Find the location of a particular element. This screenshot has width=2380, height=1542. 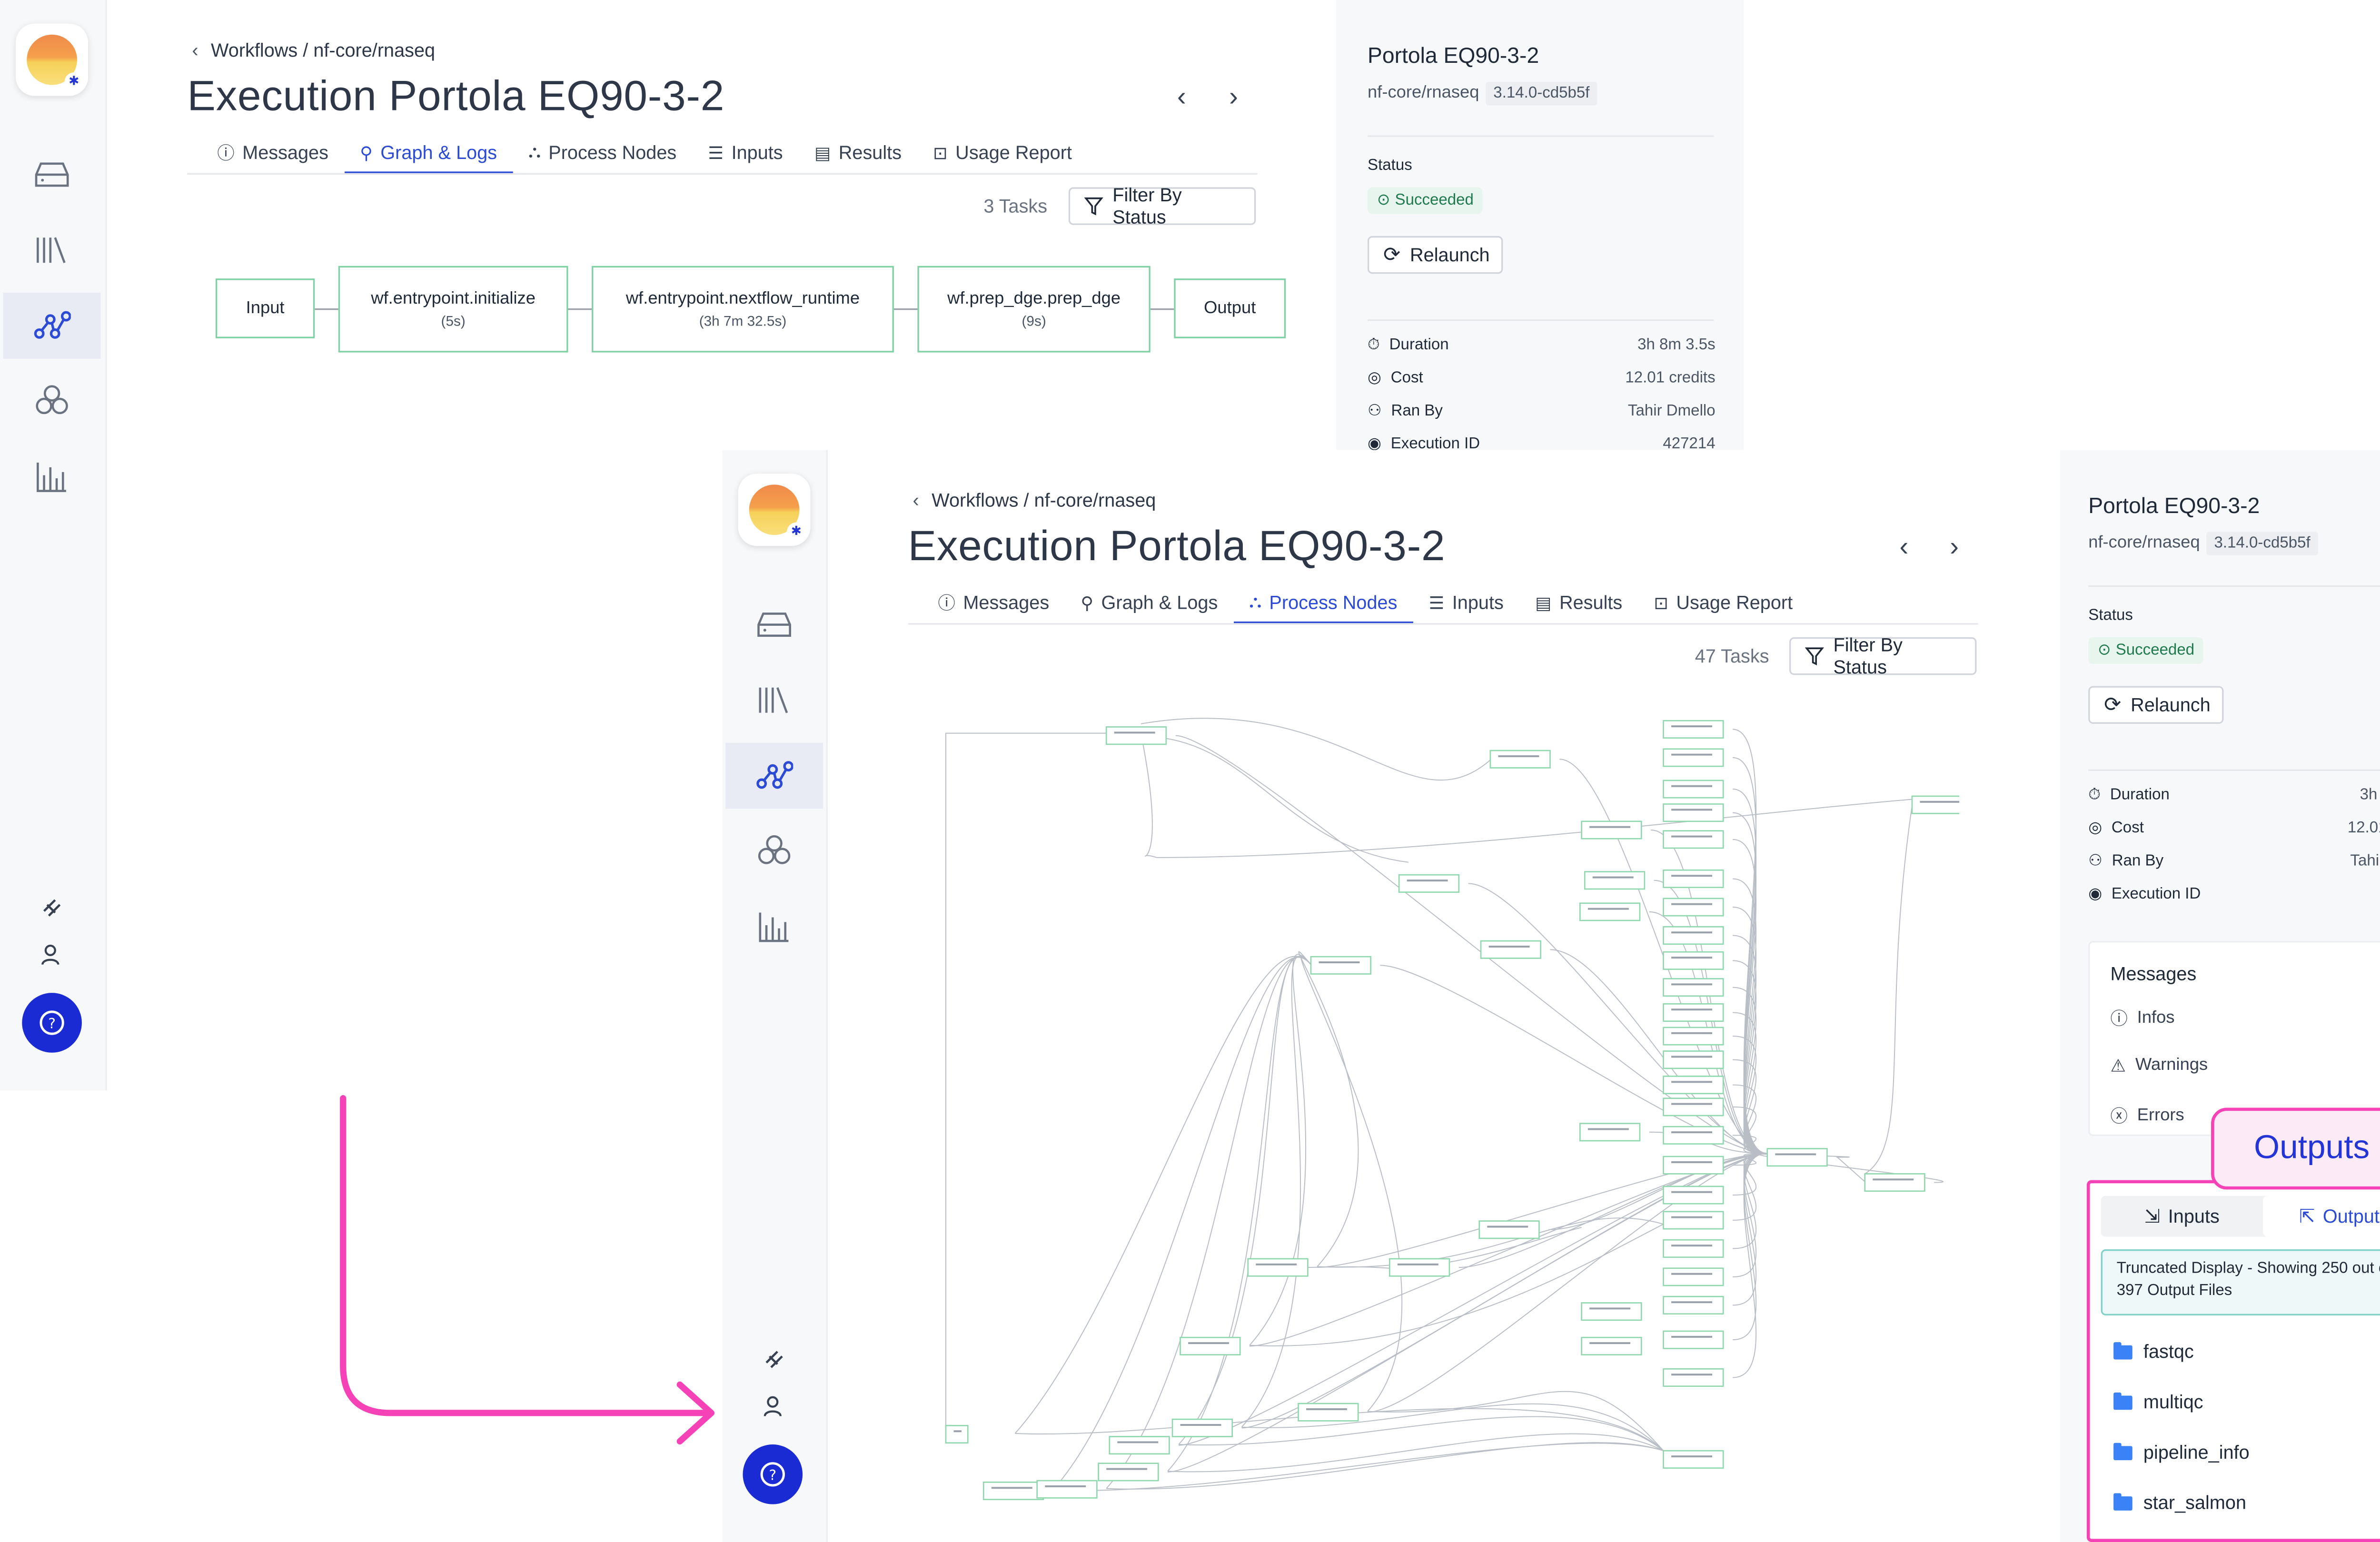

front-nav-library-icon is located at coordinates (774, 700).